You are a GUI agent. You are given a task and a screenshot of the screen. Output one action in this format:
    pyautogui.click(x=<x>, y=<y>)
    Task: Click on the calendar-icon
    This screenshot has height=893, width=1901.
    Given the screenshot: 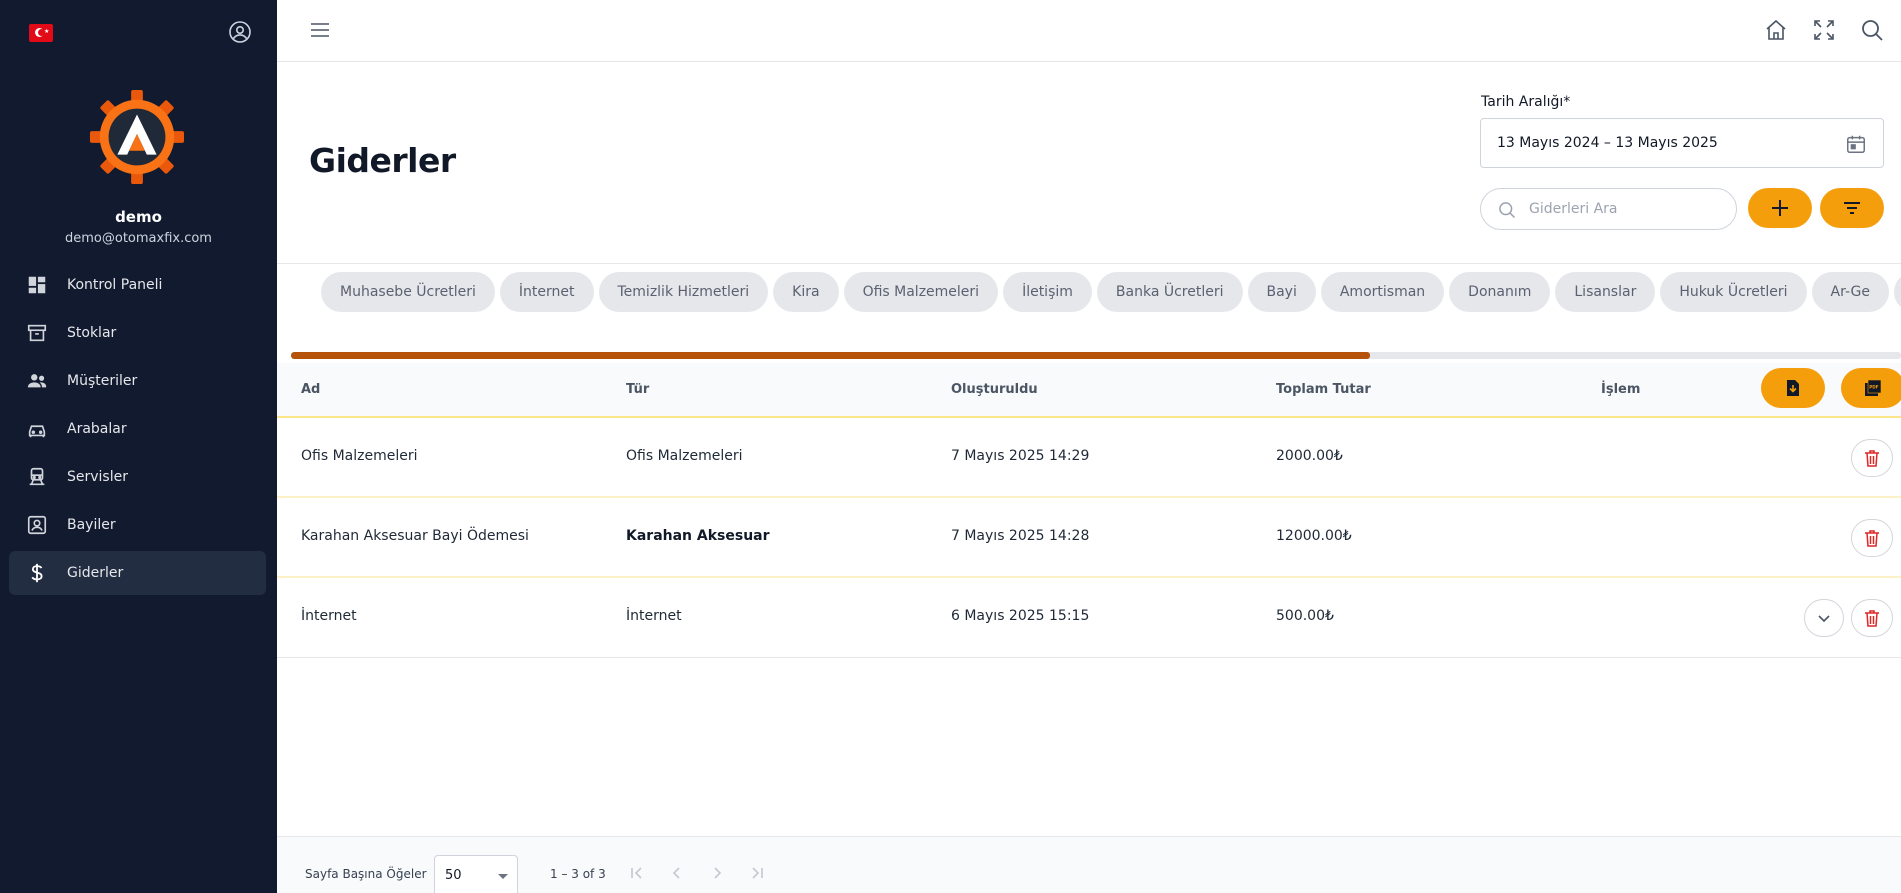 What is the action you would take?
    pyautogui.click(x=1856, y=144)
    